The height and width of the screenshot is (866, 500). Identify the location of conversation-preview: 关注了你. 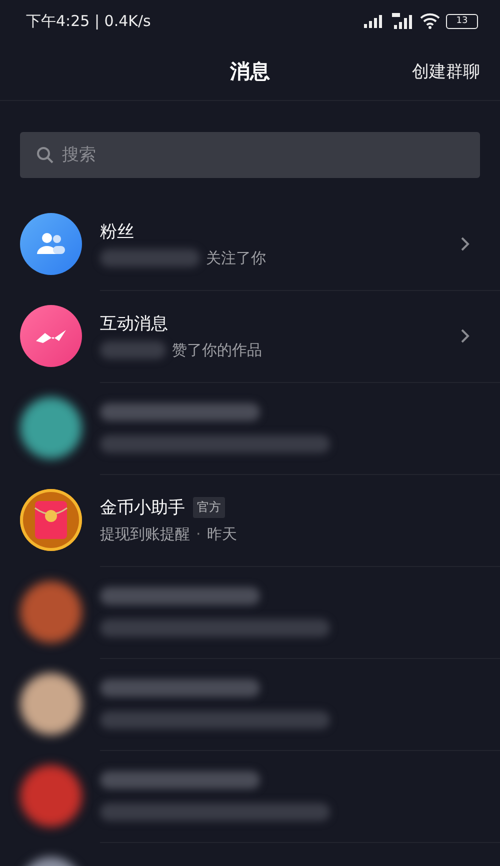
(236, 258).